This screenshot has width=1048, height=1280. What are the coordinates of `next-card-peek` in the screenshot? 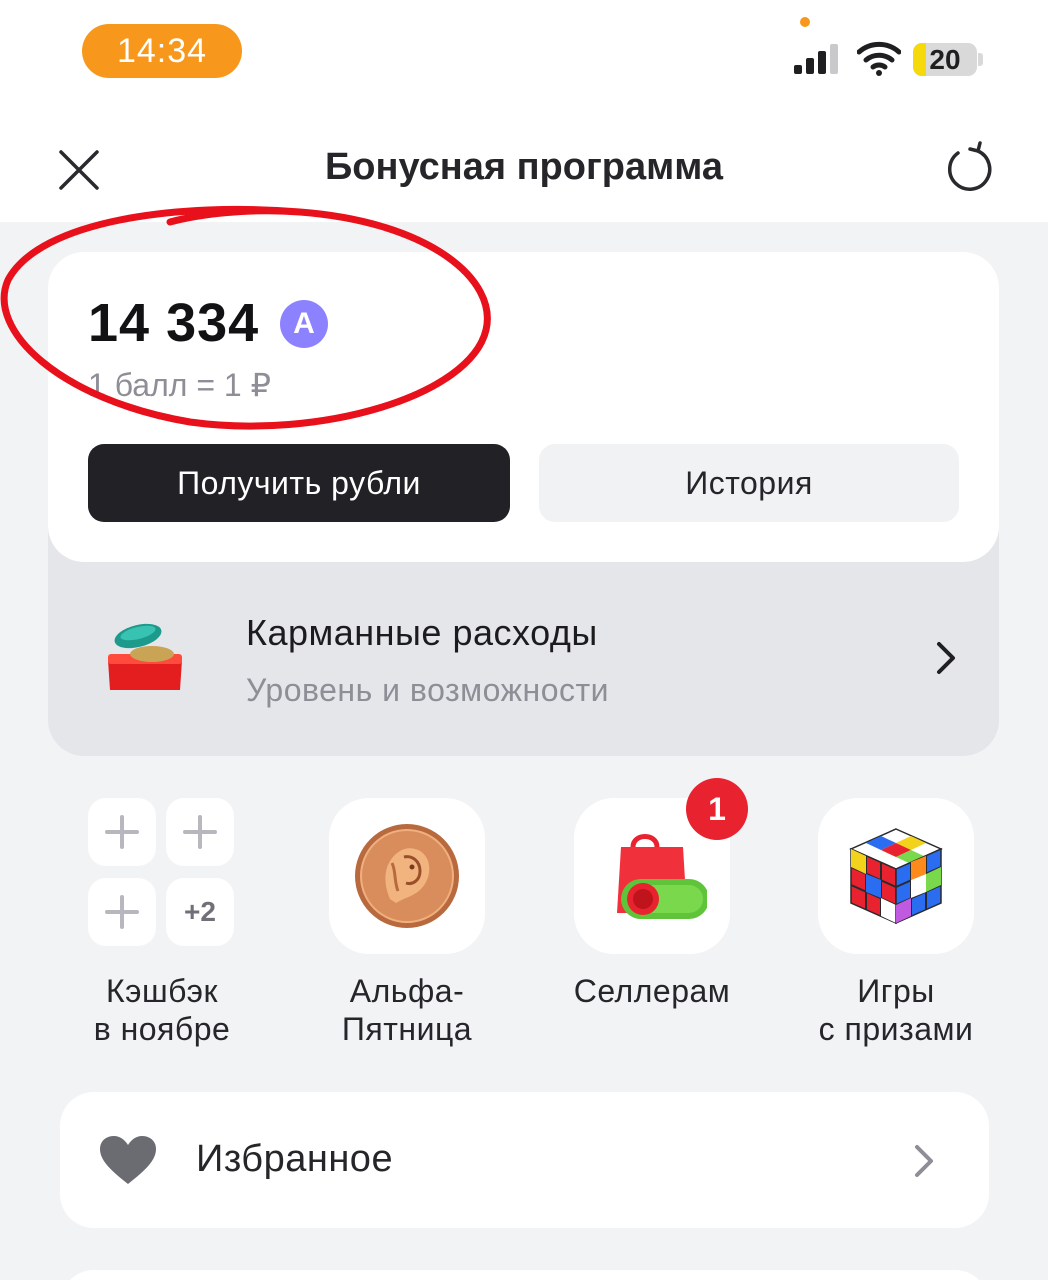 It's located at (524, 1275).